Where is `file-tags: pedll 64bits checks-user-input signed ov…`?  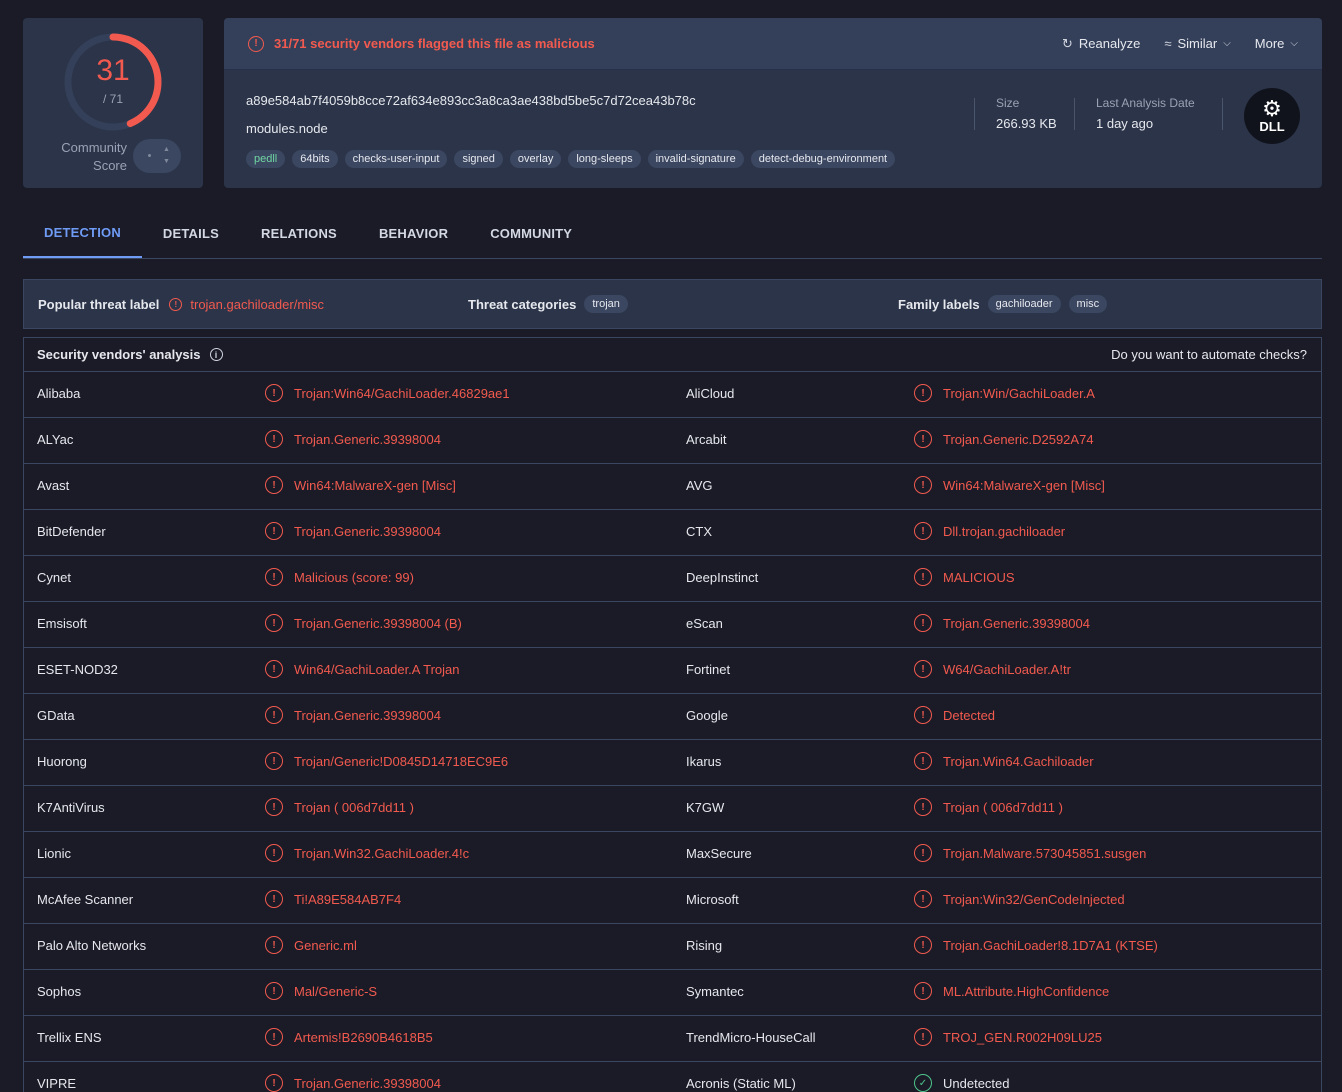
file-tags: pedll 64bits checks-user-input signed ov… is located at coordinates (571, 159).